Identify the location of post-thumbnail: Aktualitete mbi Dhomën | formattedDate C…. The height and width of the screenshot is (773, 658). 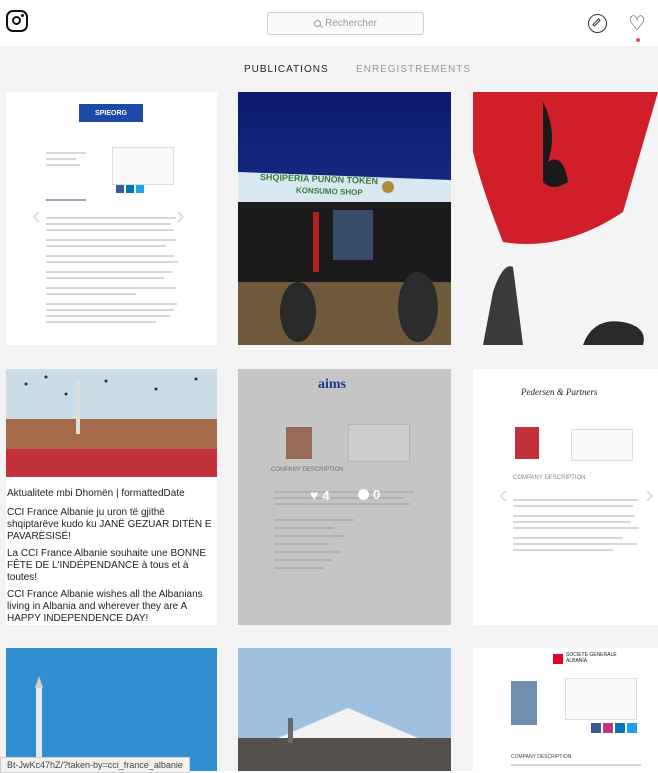
(111, 497).